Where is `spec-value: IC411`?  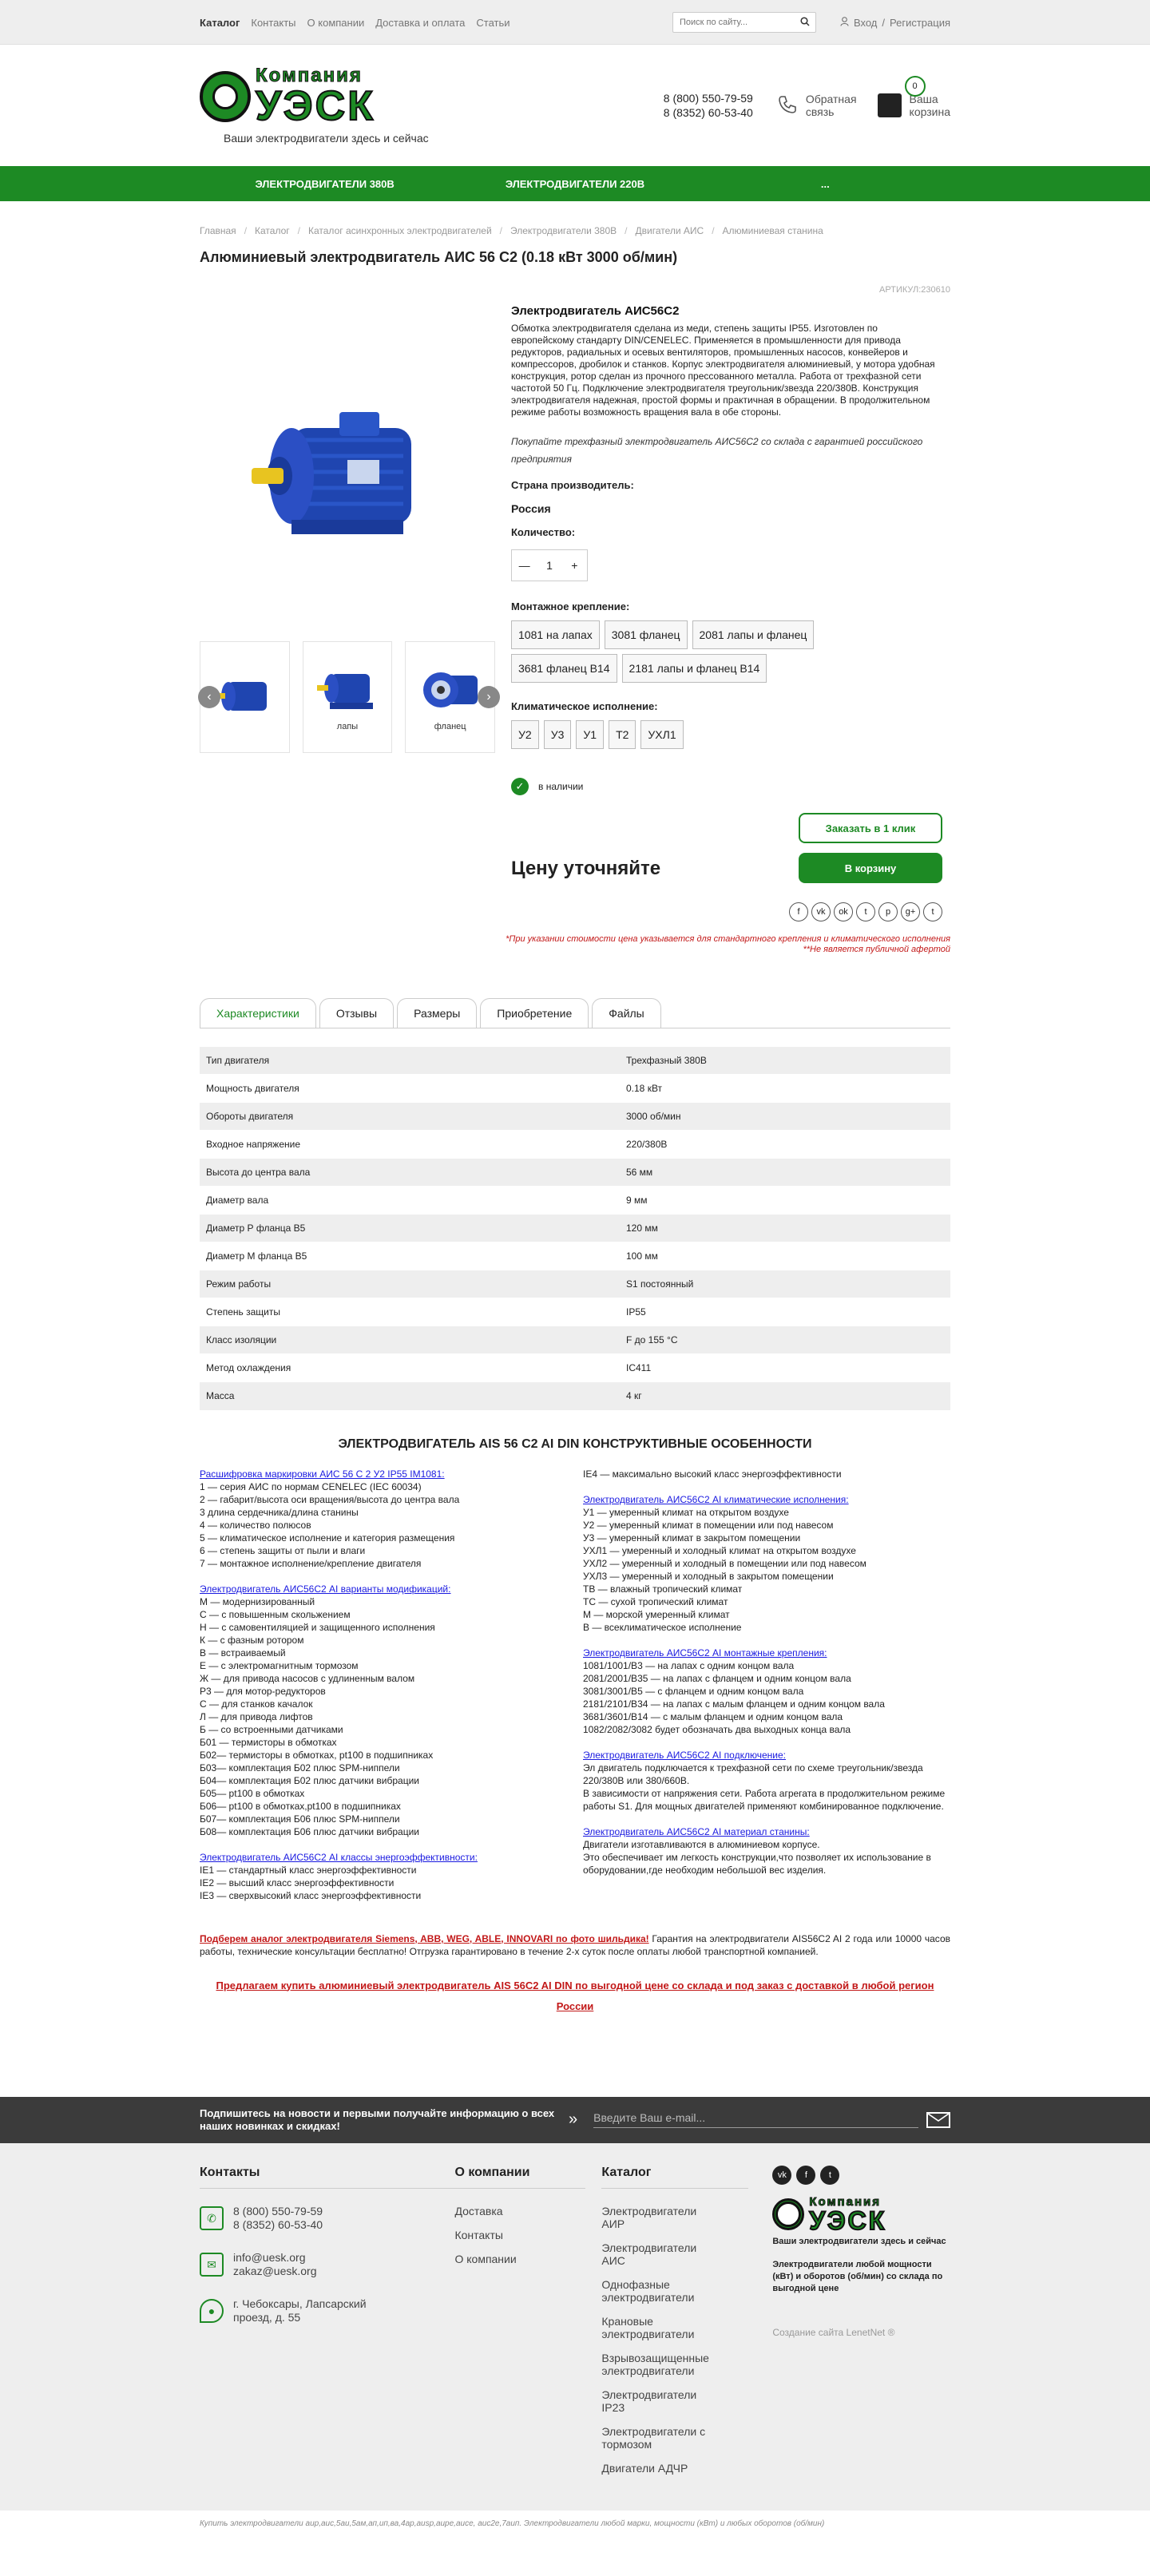
spec-value: IC411 is located at coordinates (785, 1367).